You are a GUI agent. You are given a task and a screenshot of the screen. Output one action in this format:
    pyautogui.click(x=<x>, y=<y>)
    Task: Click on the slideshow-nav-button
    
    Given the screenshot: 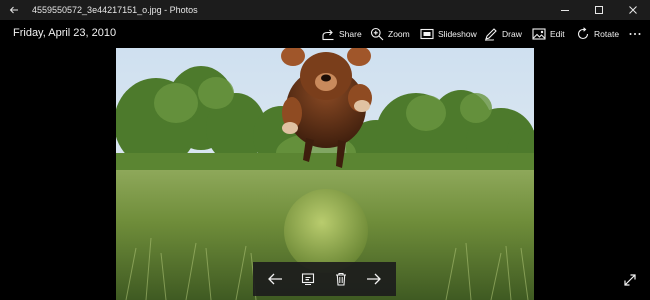 What is the action you would take?
    pyautogui.click(x=308, y=279)
    